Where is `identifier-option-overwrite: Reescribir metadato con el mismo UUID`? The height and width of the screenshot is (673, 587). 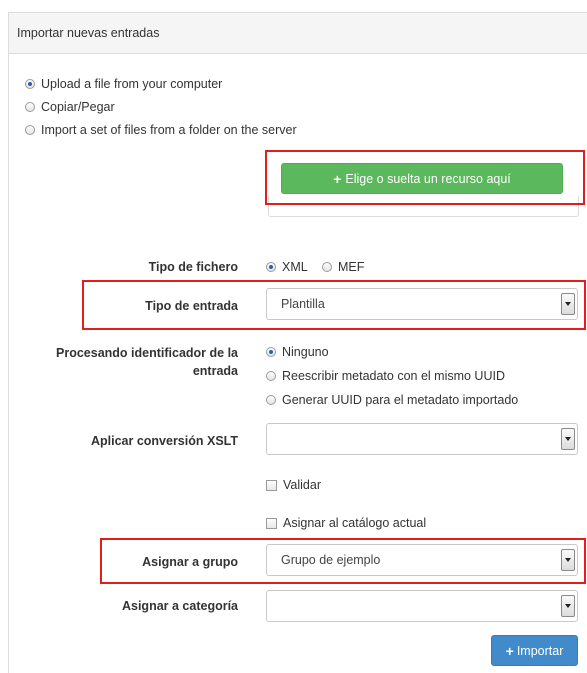 identifier-option-overwrite: Reescribir metadato con el mismo UUID is located at coordinates (385, 376).